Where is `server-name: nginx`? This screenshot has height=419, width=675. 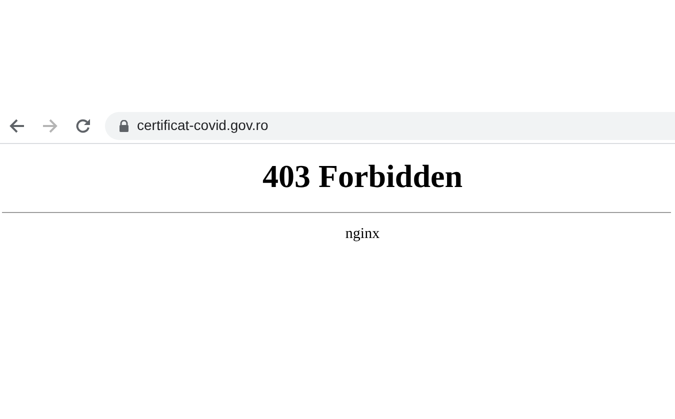
server-name: nginx is located at coordinates (362, 234).